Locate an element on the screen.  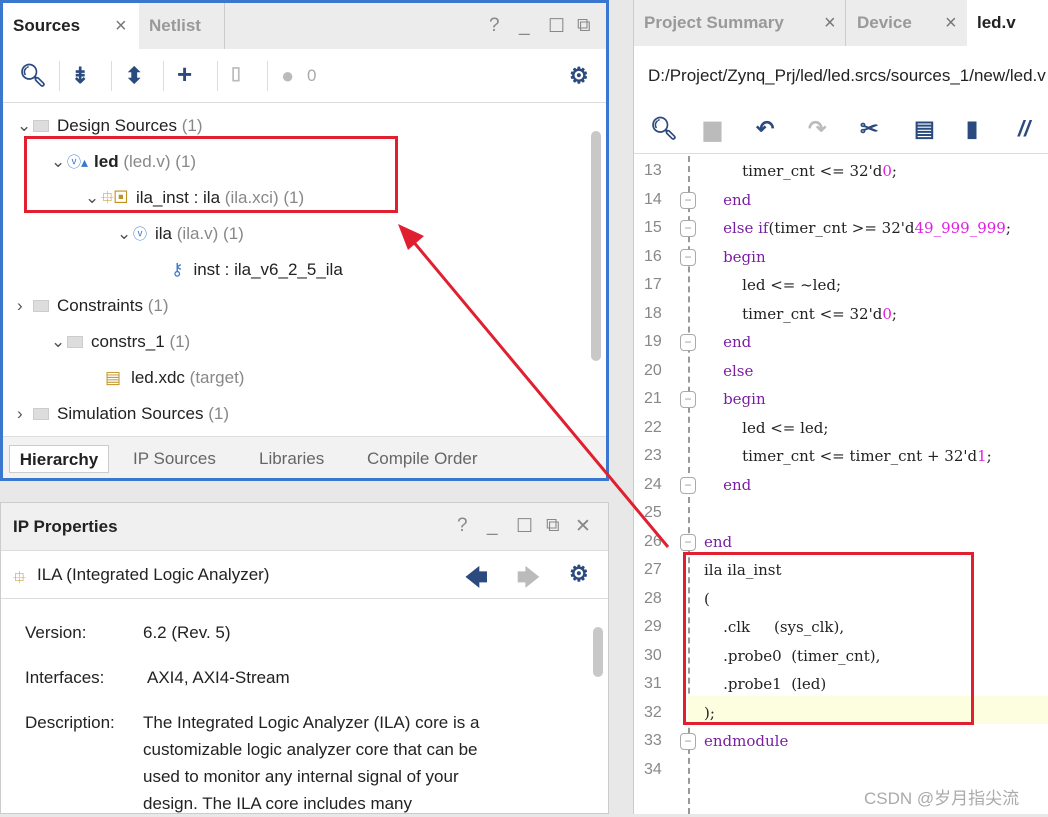
arrow-head-icon is located at coordinates (411, 237).